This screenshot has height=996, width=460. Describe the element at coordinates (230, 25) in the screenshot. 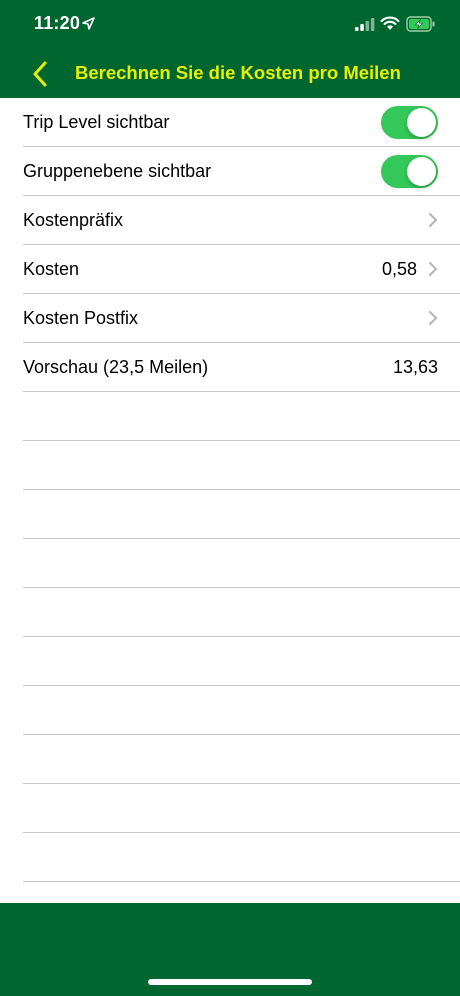

I see `status-bar: 11:20` at that location.